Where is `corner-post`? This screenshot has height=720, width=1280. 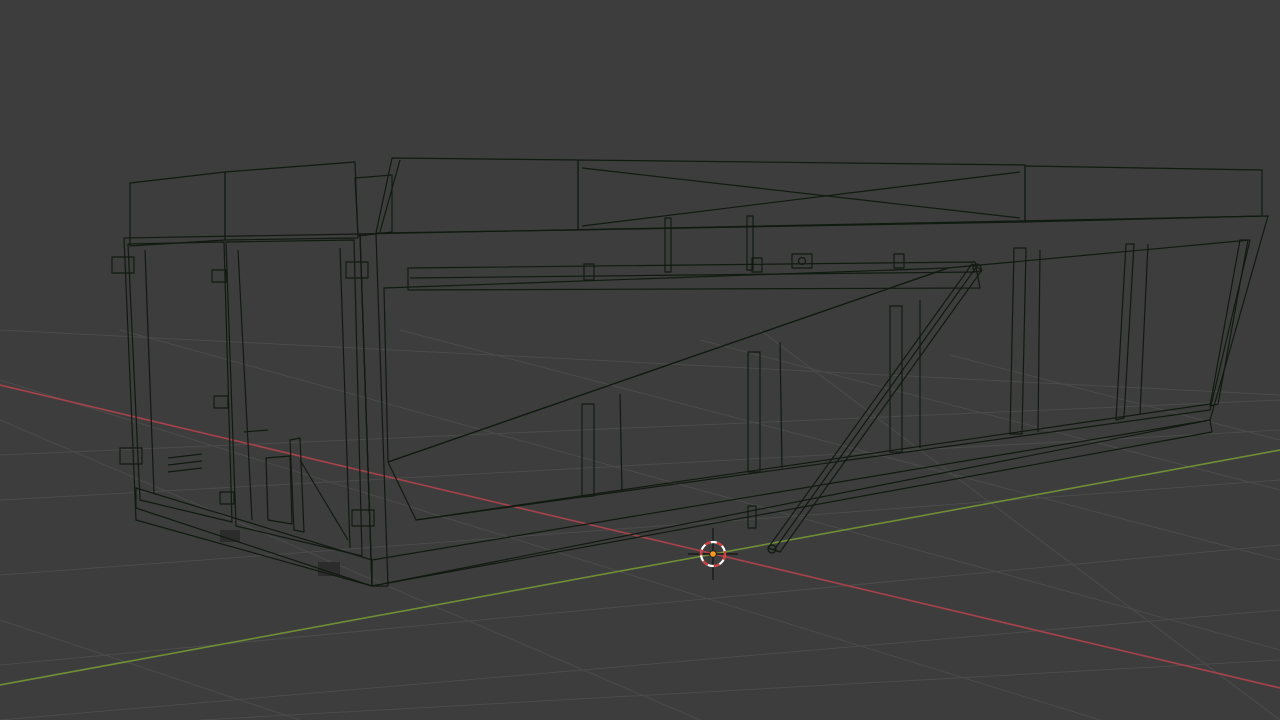
corner-post is located at coordinates (374, 410).